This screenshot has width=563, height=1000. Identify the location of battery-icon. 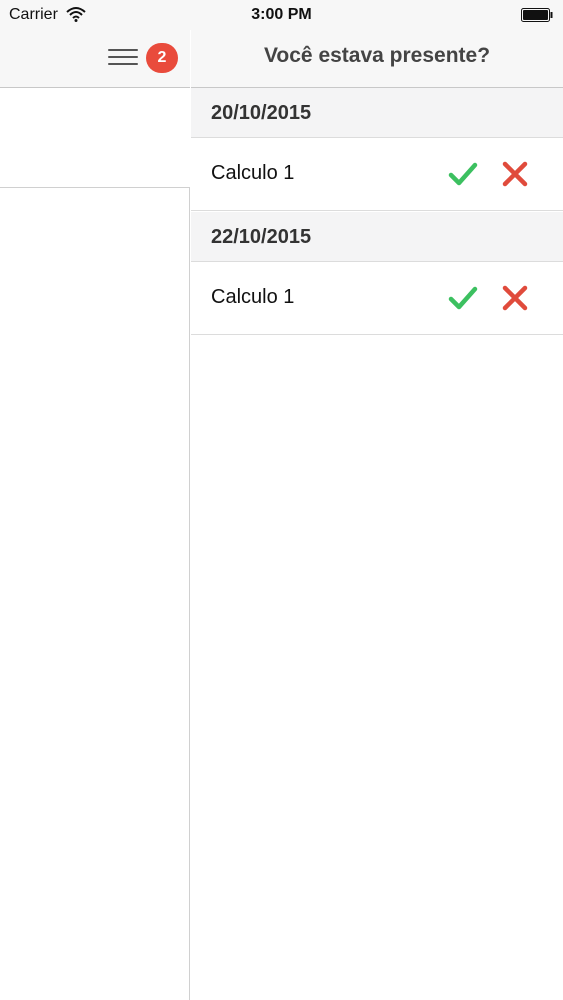
(537, 15).